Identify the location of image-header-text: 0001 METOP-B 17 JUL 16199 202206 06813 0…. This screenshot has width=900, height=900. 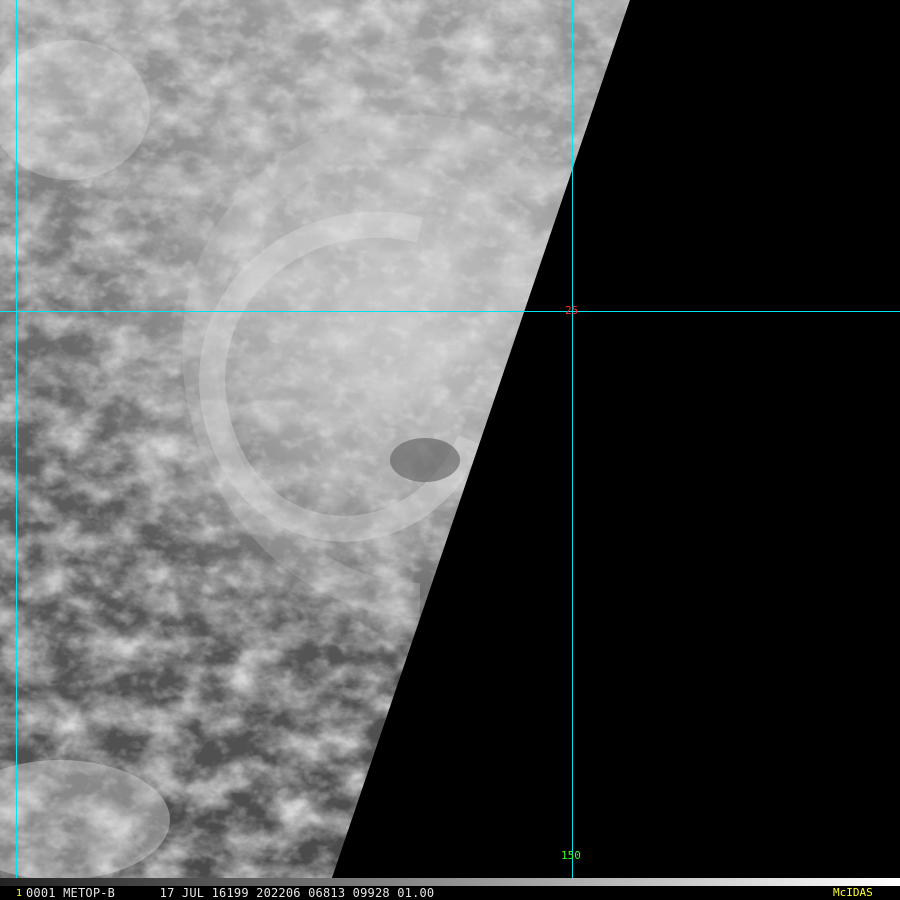
(230, 893).